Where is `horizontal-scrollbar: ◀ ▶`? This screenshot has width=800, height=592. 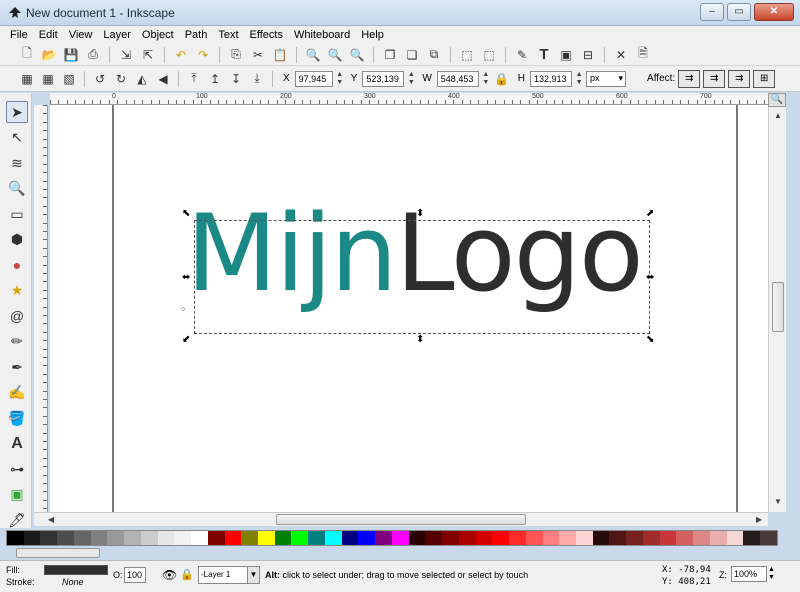 horizontal-scrollbar: ◀ ▶ is located at coordinates (401, 519).